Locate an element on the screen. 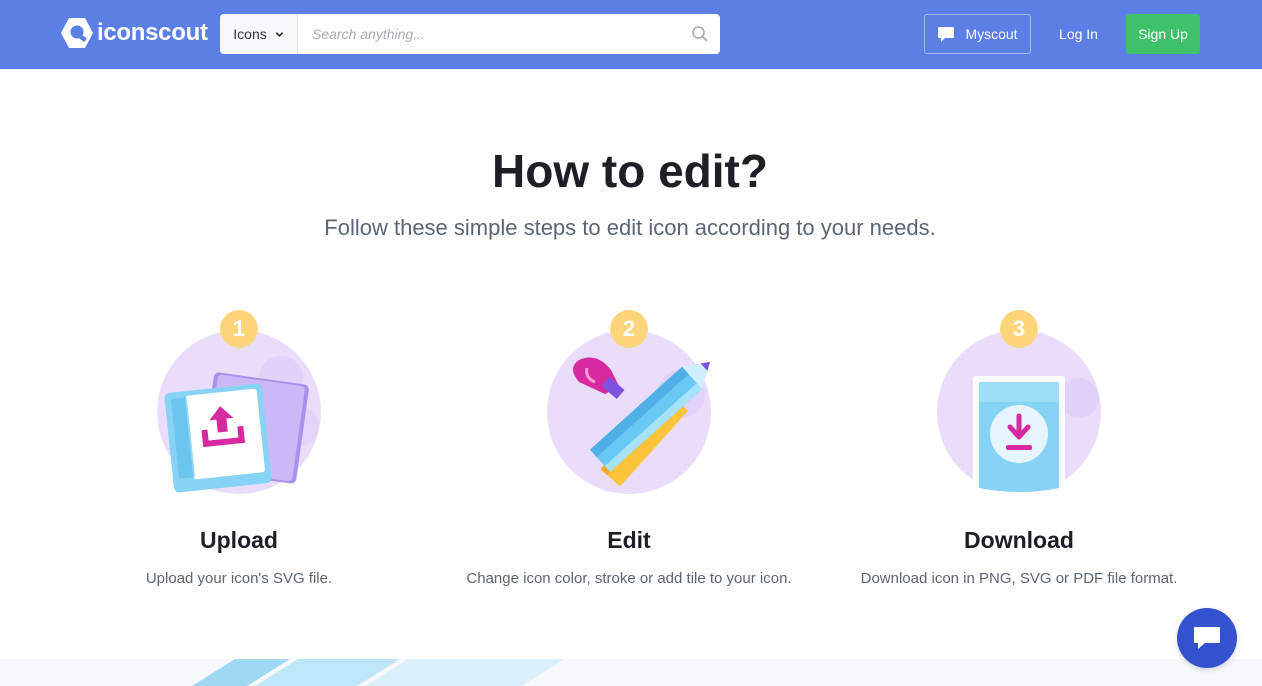 The width and height of the screenshot is (1262, 686). chat-icon is located at coordinates (1207, 638).